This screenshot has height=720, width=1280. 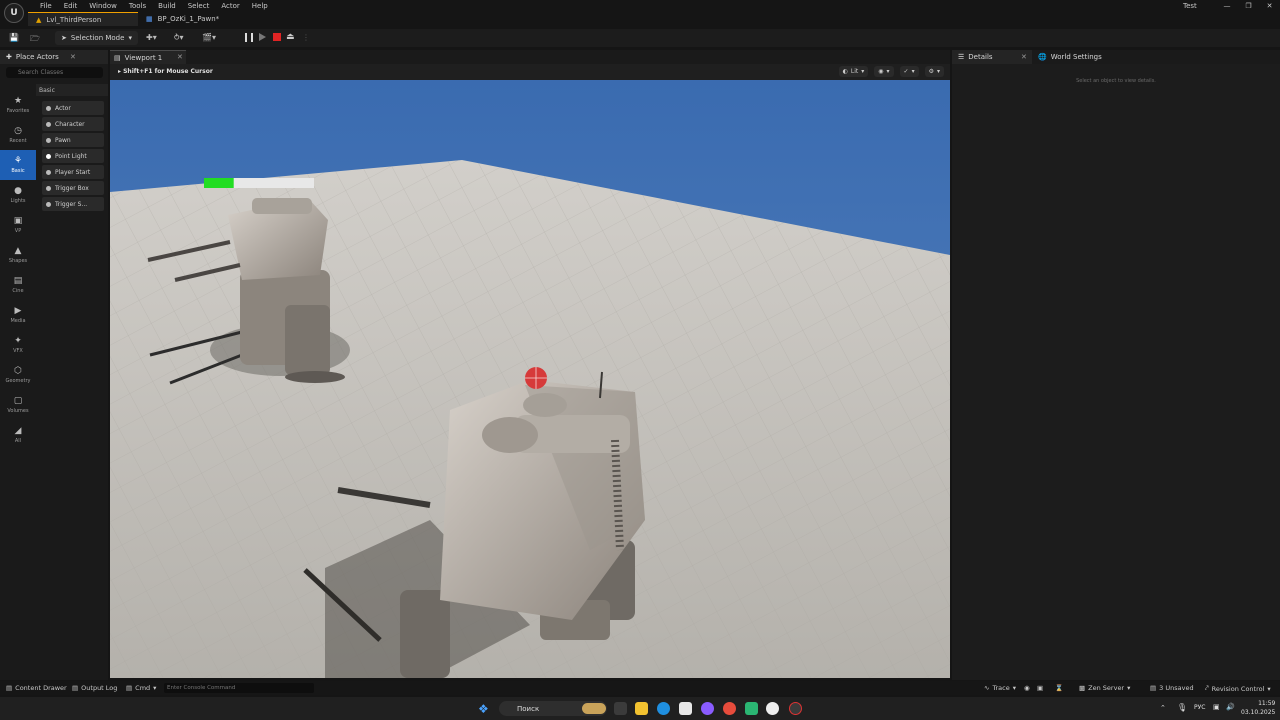 I want to click on tab-blueprint-label: BP_OzKi_1_Pawn*, so click(x=188, y=19).